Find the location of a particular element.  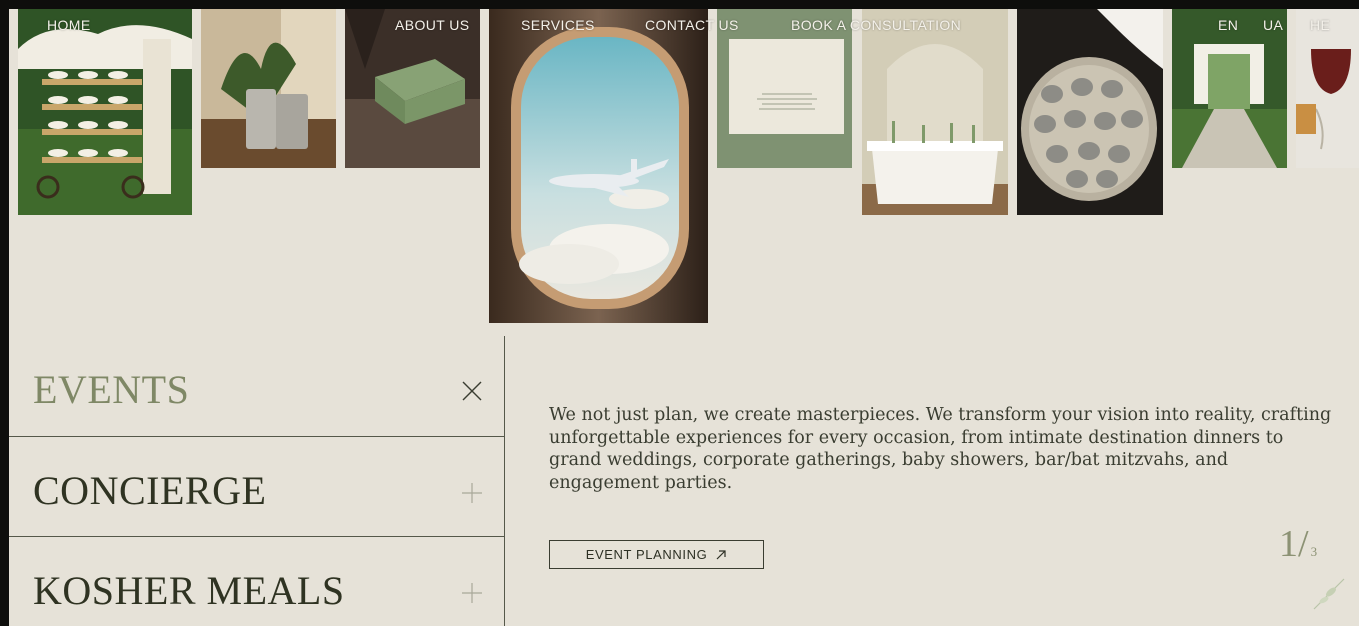

accordion-item-events: EVENTS is located at coordinates (256, 386).